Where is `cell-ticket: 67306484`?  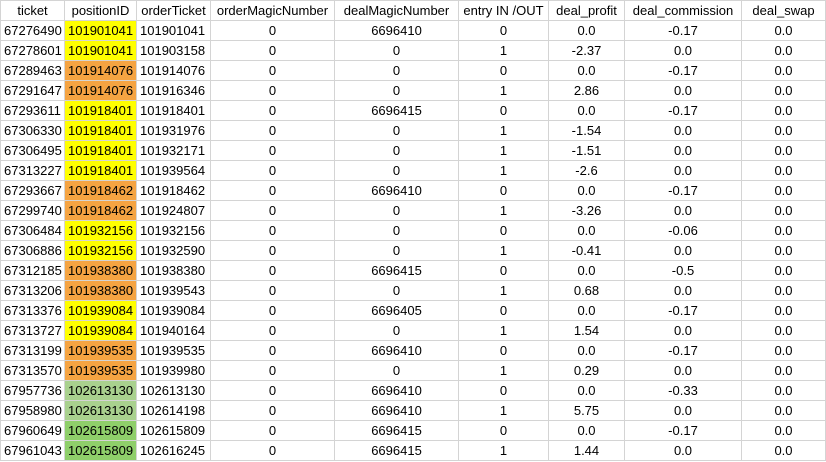
cell-ticket: 67306484 is located at coordinates (32, 230).